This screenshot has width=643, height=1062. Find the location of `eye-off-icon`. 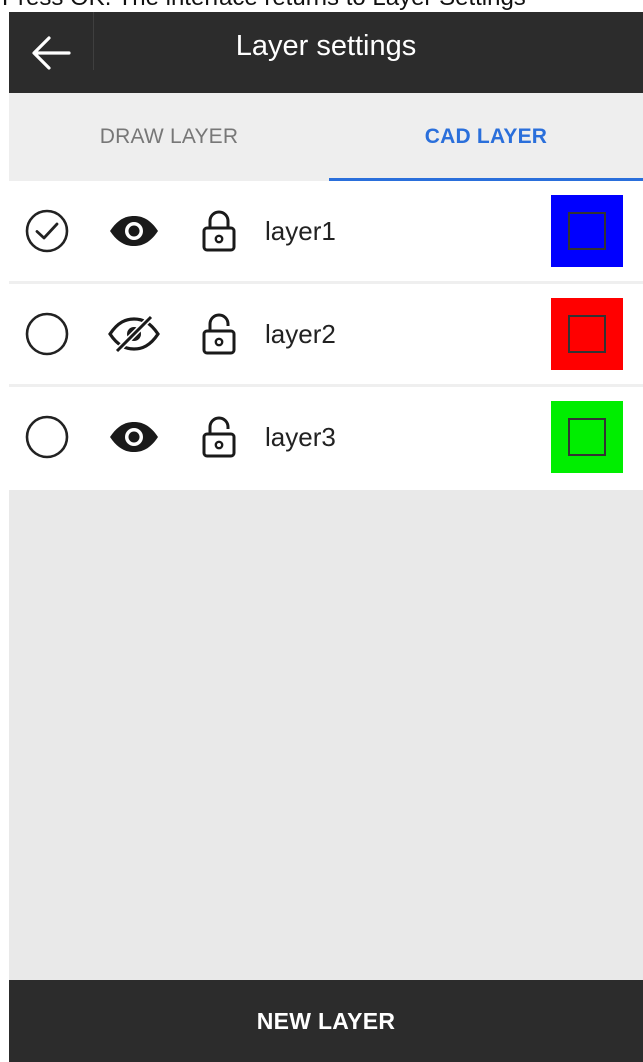

eye-off-icon is located at coordinates (134, 334).